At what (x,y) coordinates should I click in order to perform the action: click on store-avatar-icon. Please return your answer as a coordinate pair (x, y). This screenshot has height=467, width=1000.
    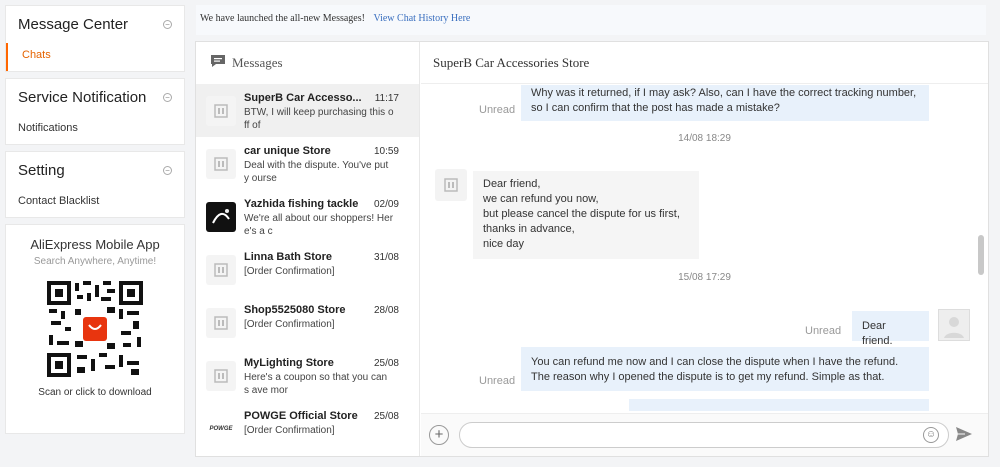
    Looking at the image, I should click on (451, 185).